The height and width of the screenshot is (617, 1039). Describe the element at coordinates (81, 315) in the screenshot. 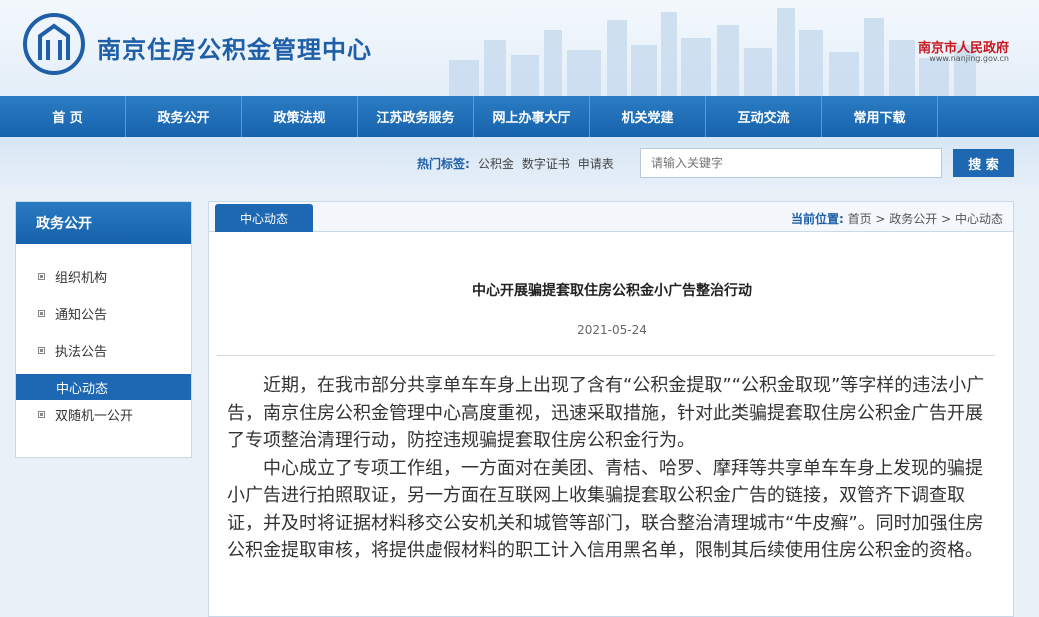

I see `sidebar-item-label: 通知公告` at that location.